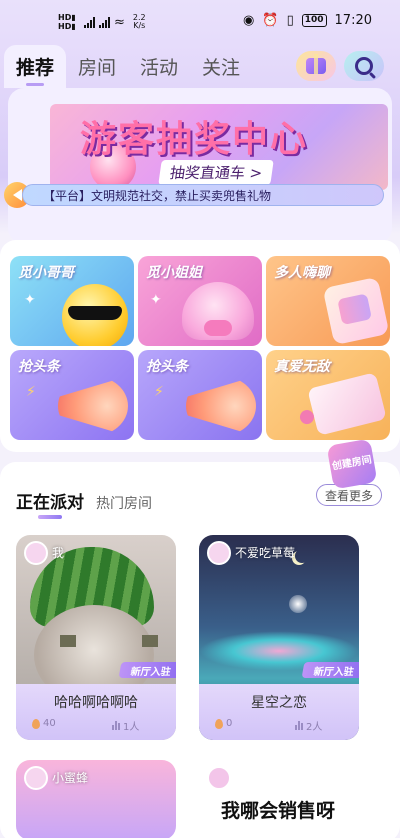 The width and height of the screenshot is (400, 838). Describe the element at coordinates (302, 273) in the screenshot. I see `category-label: 多人嗨聊` at that location.